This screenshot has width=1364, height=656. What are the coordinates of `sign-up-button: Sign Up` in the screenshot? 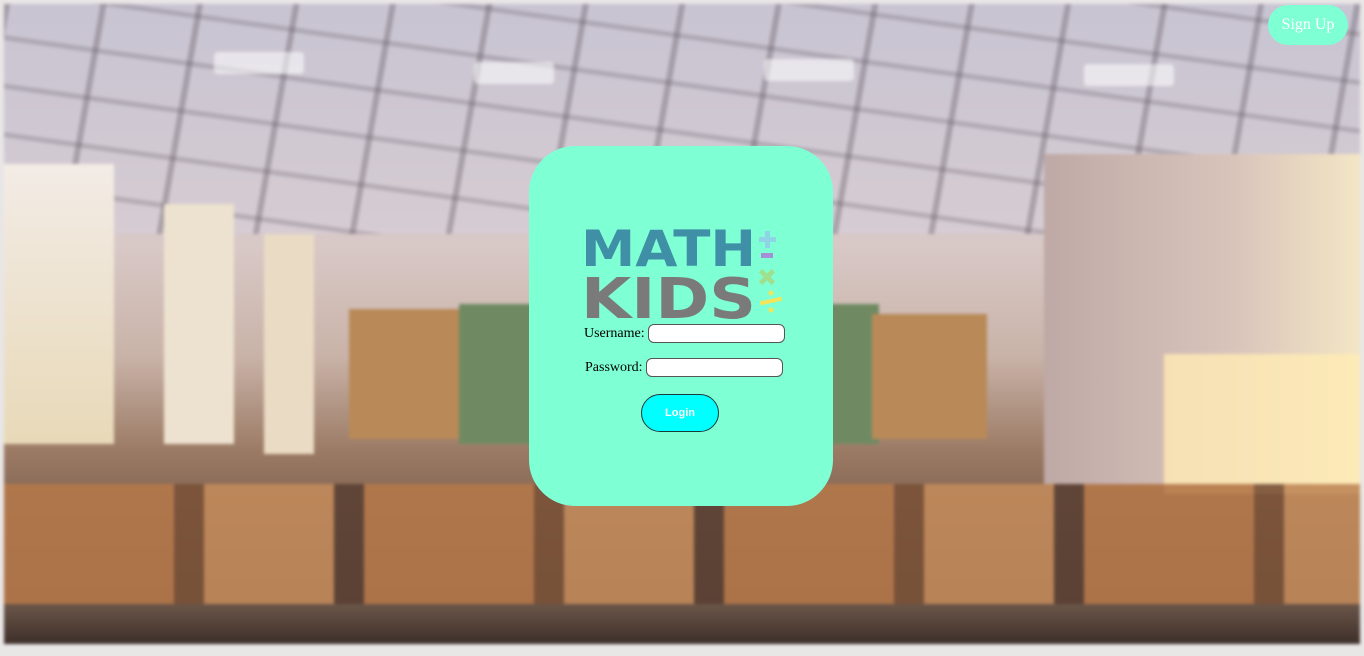 It's located at (1308, 25).